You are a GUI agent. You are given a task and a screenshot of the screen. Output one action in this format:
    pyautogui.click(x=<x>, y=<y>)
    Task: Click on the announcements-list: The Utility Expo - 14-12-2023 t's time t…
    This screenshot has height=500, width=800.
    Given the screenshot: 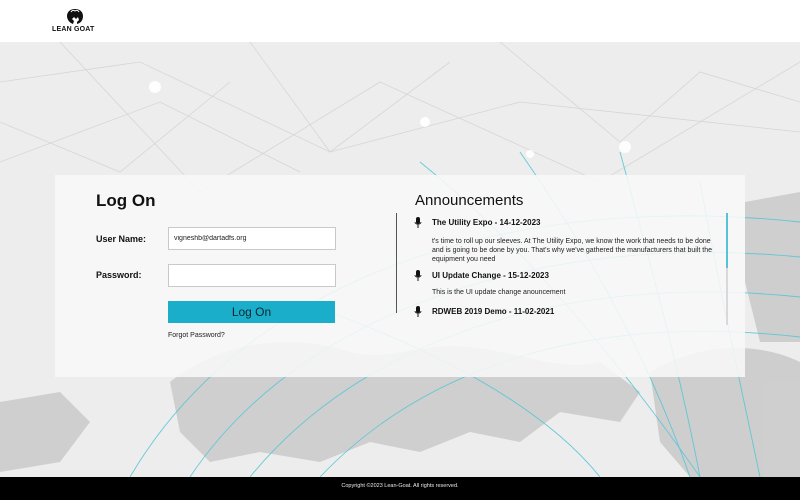 What is the action you would take?
    pyautogui.click(x=569, y=269)
    